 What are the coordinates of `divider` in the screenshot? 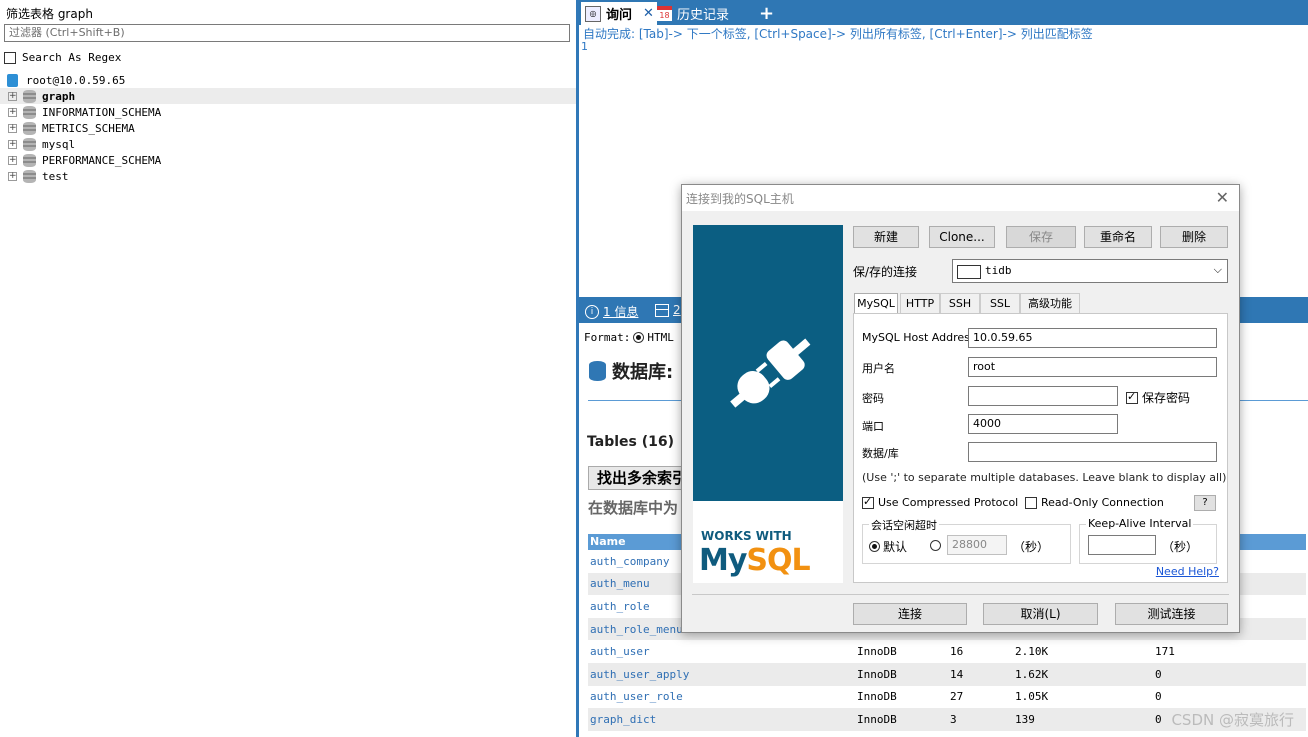 It's located at (960, 594).